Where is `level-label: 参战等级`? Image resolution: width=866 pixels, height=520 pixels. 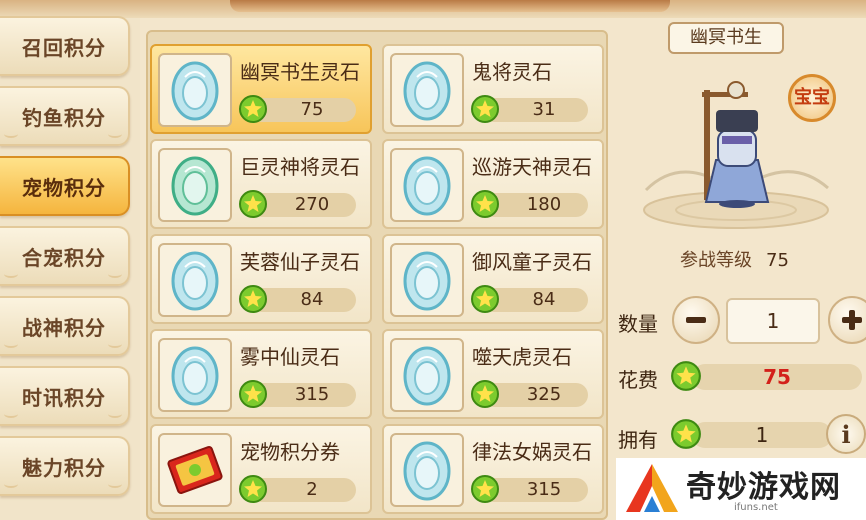
level-label: 参战等级 is located at coordinates (716, 260).